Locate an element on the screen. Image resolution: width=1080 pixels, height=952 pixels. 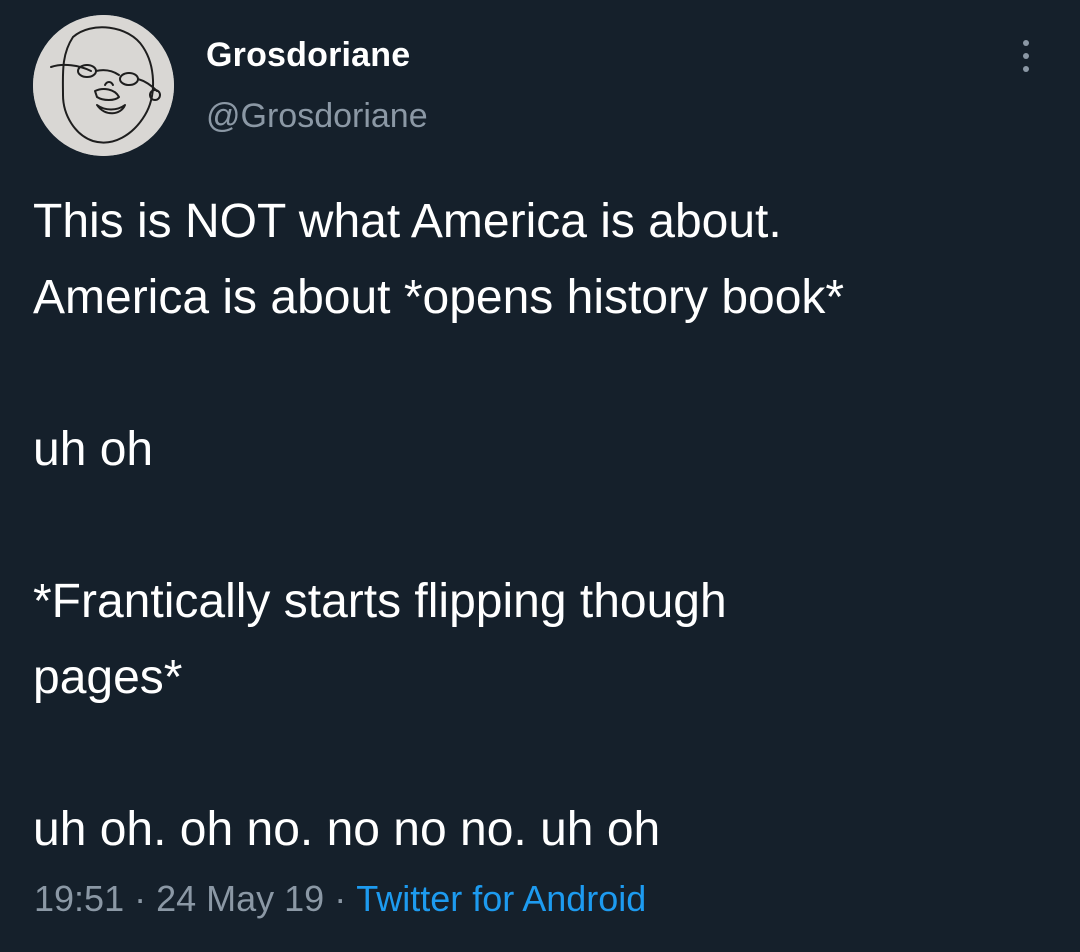
tweet-meta: 19:51 · 24 May 19 · Twitter for Android is located at coordinates (340, 899).